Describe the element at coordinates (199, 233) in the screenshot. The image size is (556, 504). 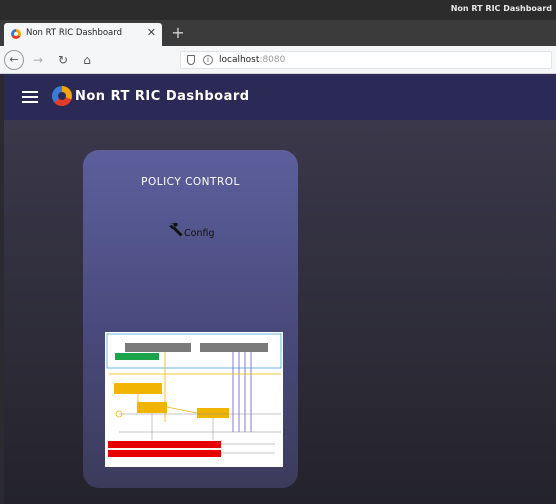
I see `config-label: Config` at that location.